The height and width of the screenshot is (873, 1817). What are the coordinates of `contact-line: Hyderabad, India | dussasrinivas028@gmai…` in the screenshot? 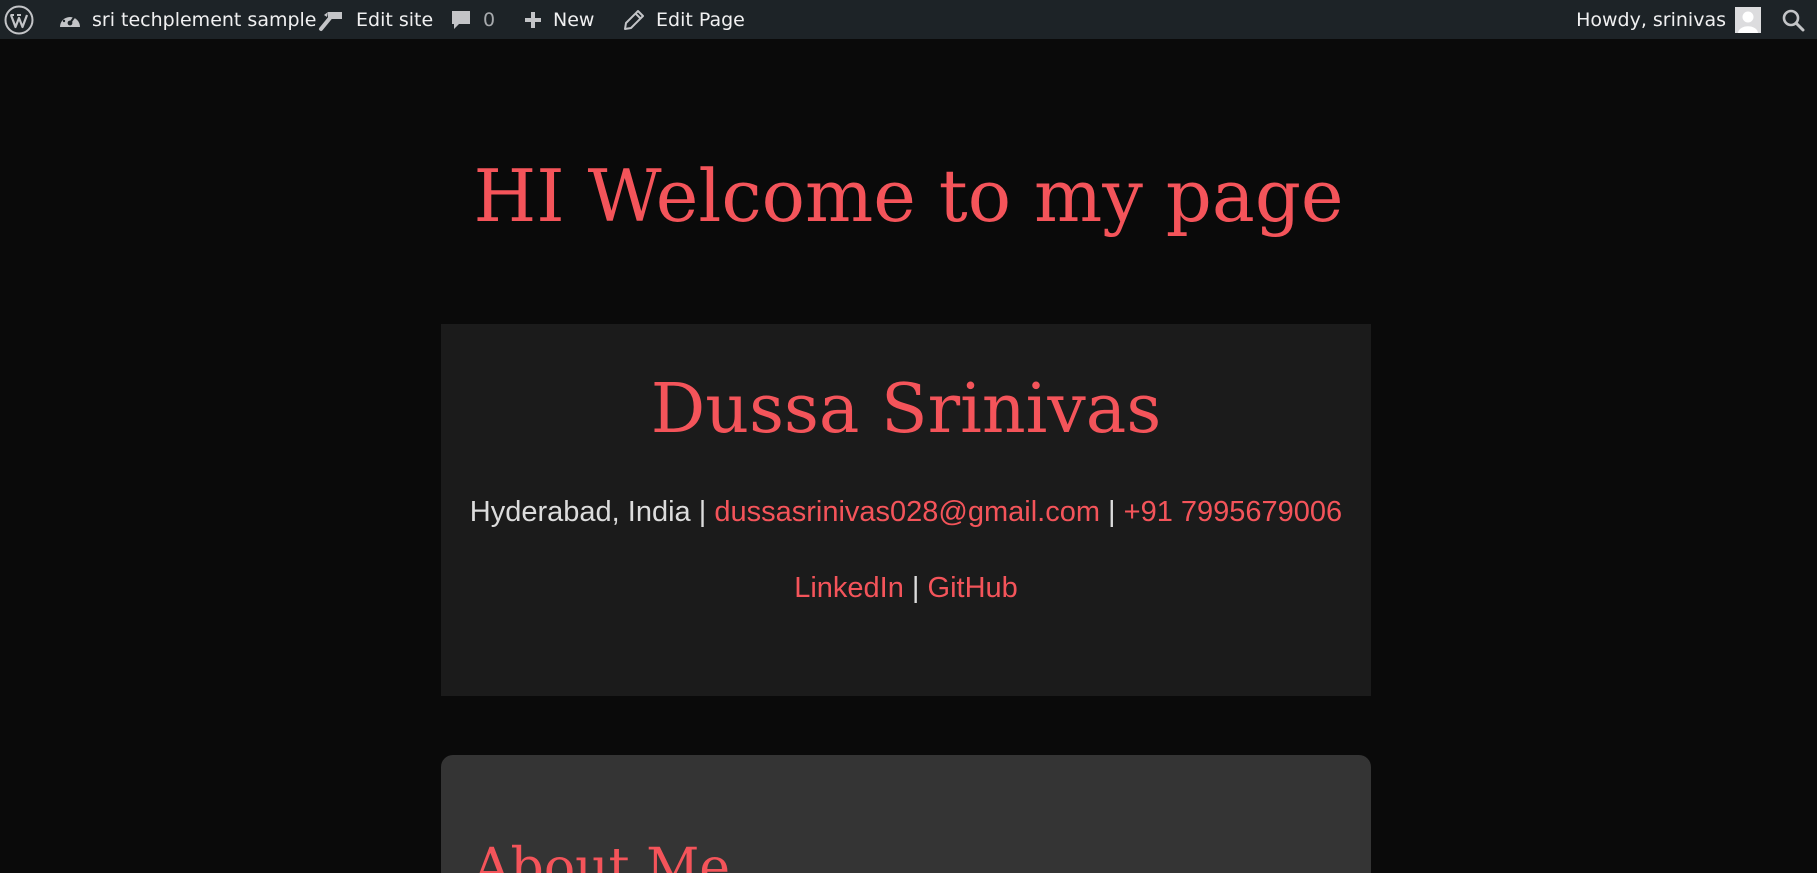 It's located at (906, 512).